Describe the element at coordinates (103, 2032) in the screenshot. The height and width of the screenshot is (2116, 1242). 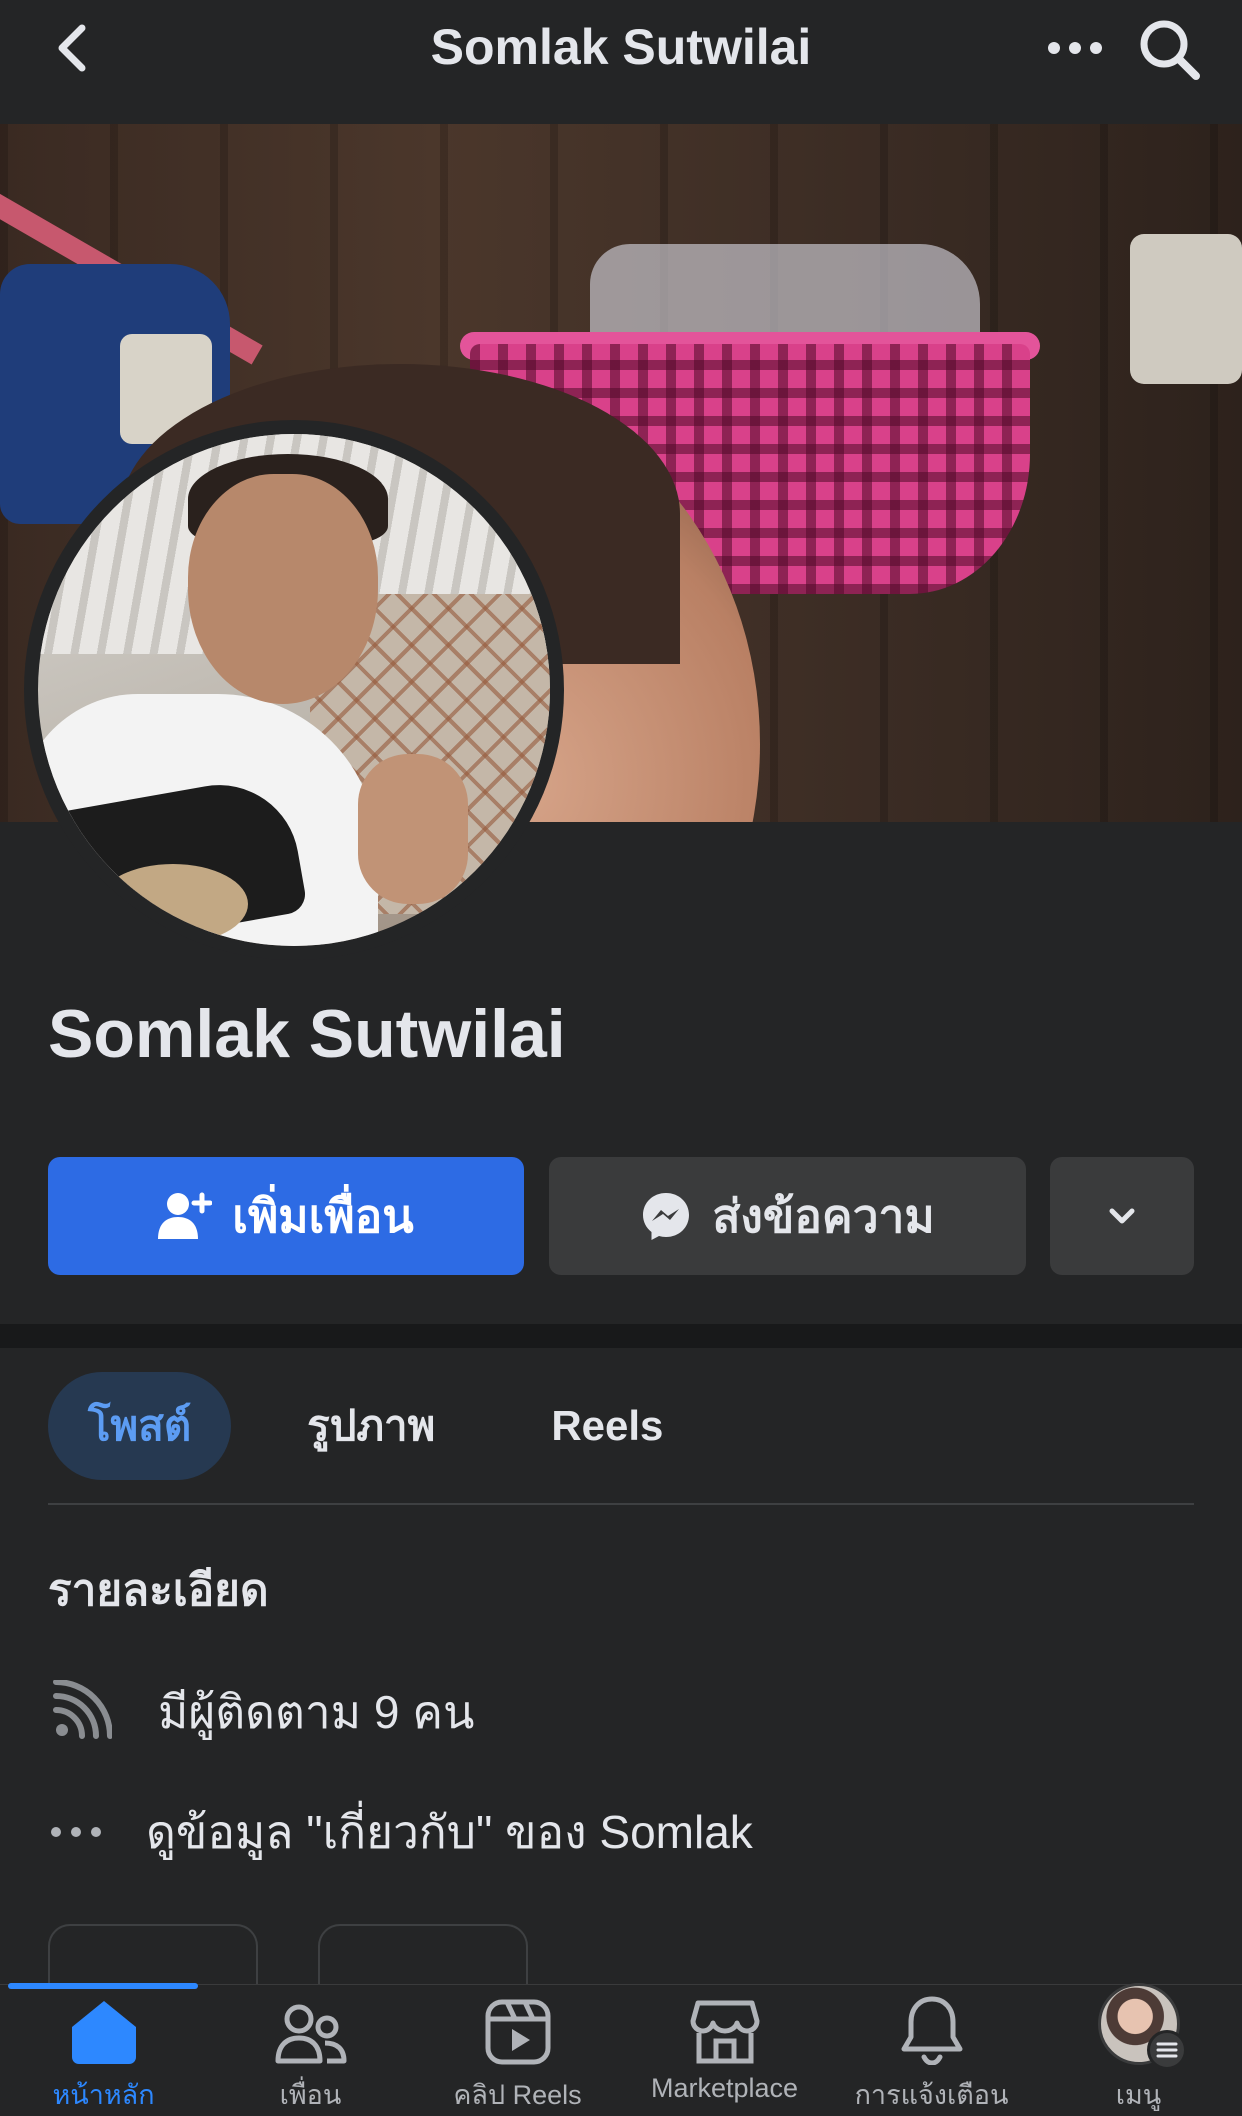
I see `home-icon` at that location.